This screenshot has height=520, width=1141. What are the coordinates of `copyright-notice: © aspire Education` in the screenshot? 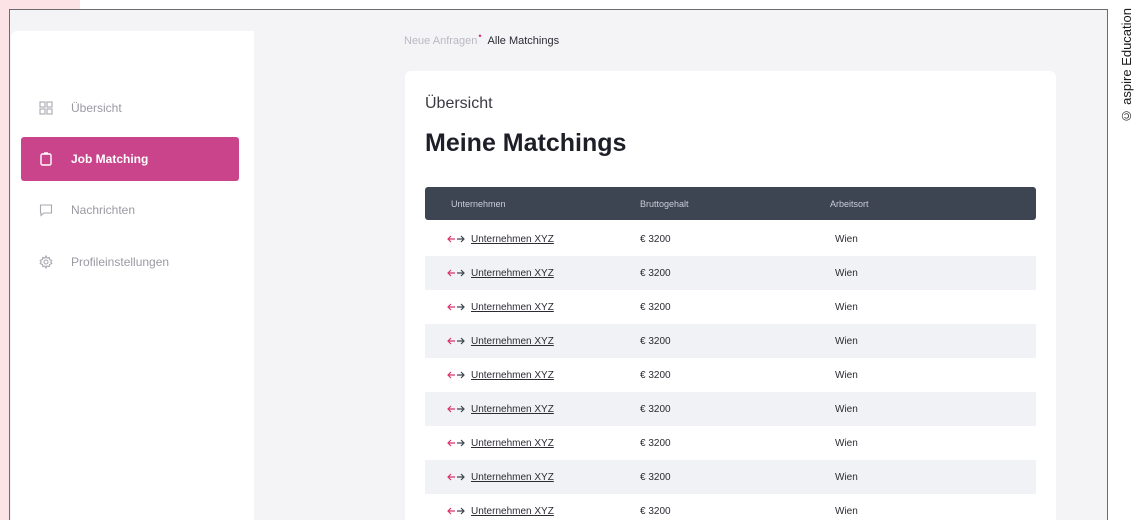 It's located at (1126, 260).